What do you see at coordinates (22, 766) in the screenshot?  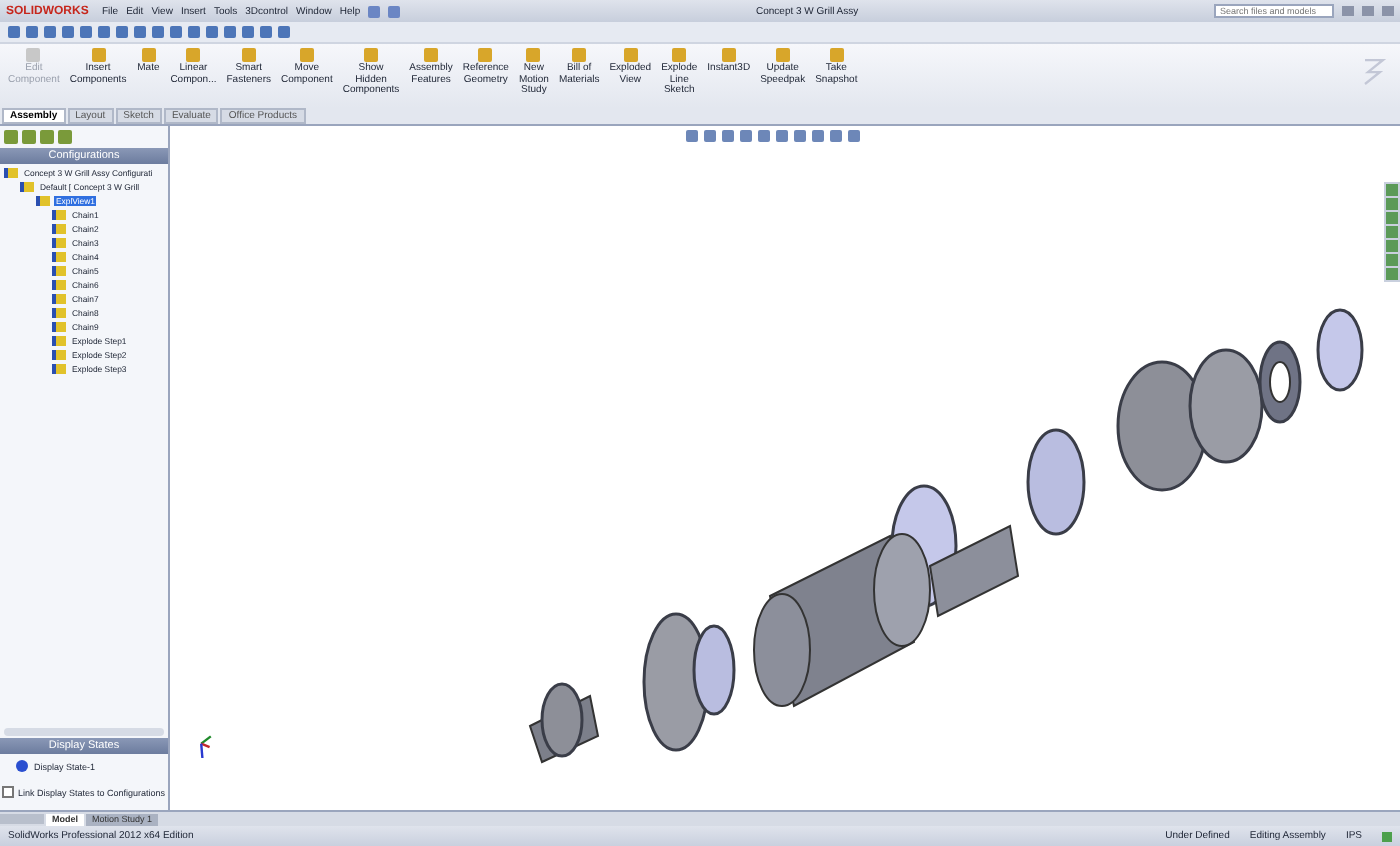 I see `display-state-icon` at bounding box center [22, 766].